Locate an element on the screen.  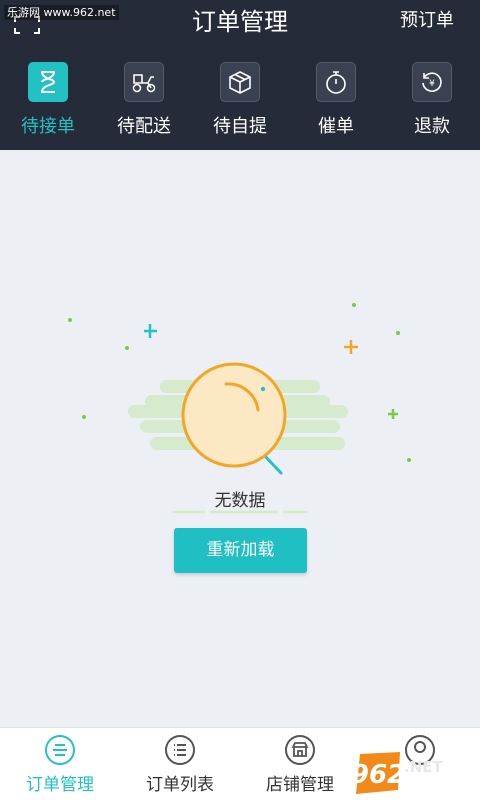
order-list-icon is located at coordinates (60, 750).